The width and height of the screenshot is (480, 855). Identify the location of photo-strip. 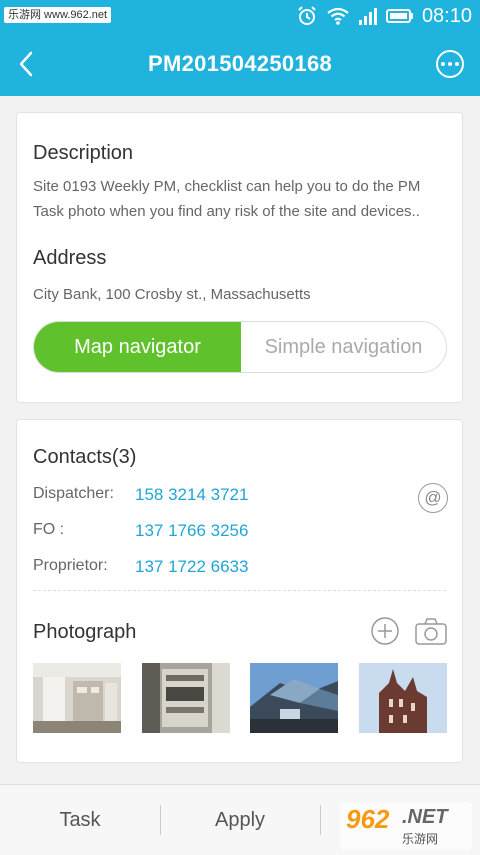
(240, 698).